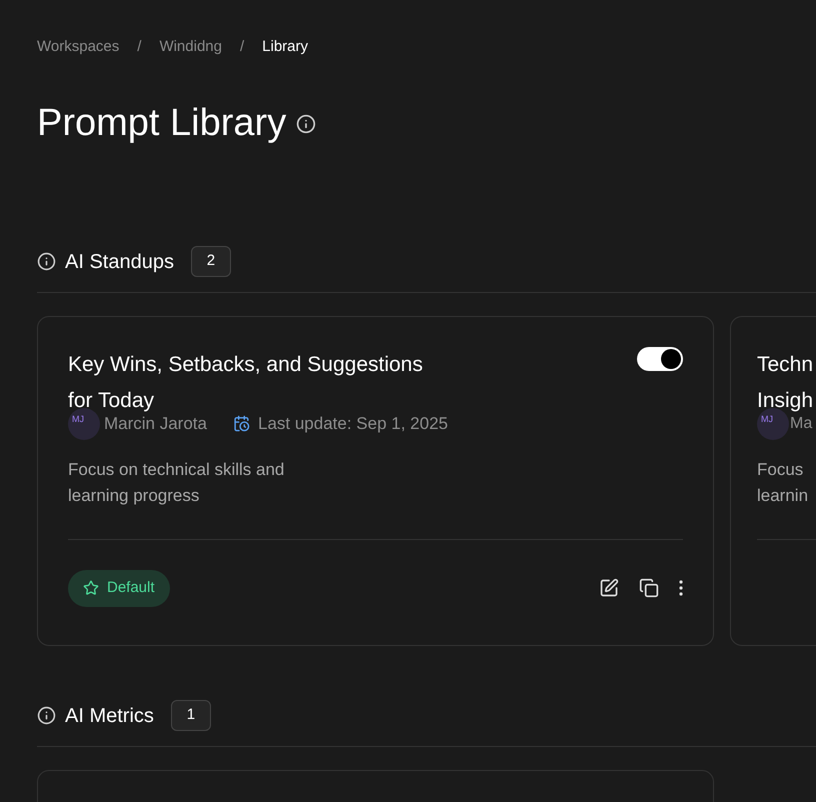  I want to click on card-title: Key Wins, Setbacks, and Suggestions, so click(245, 365).